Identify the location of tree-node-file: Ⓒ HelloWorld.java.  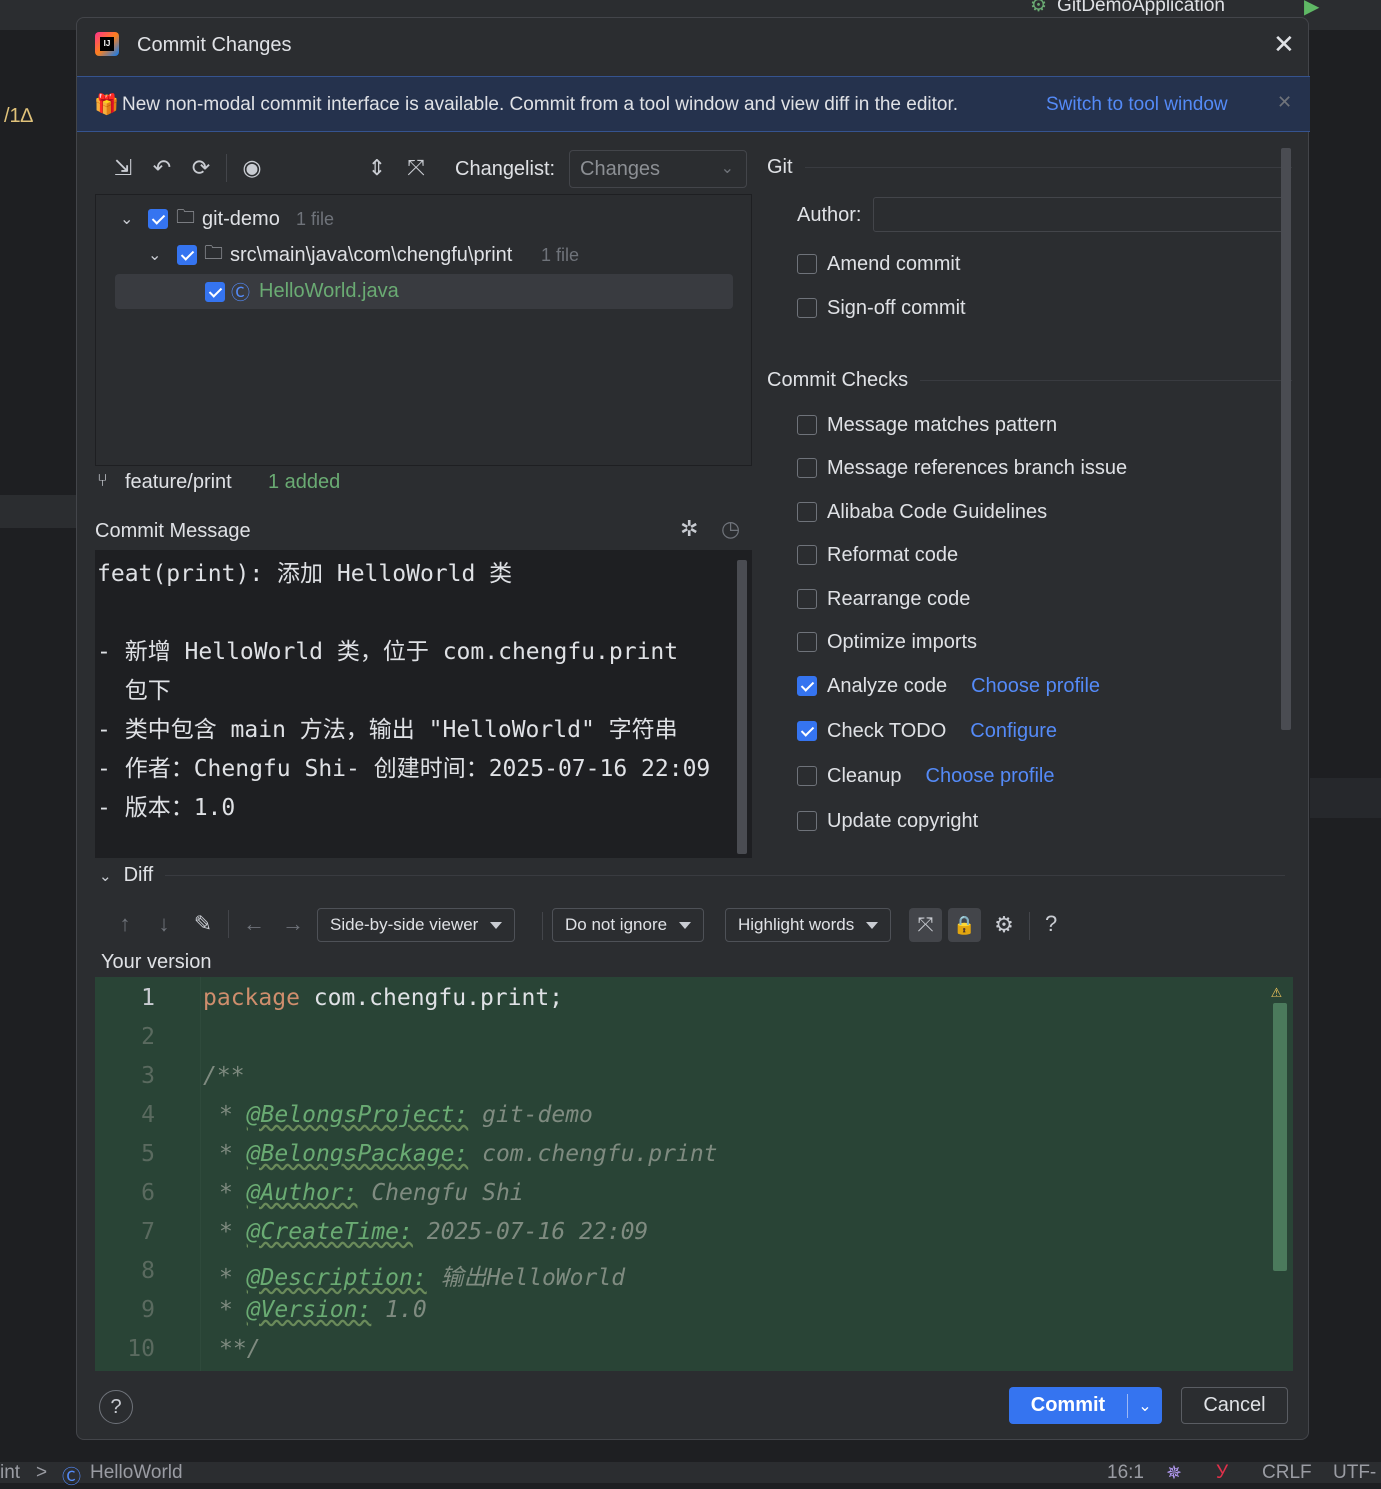
(424, 291).